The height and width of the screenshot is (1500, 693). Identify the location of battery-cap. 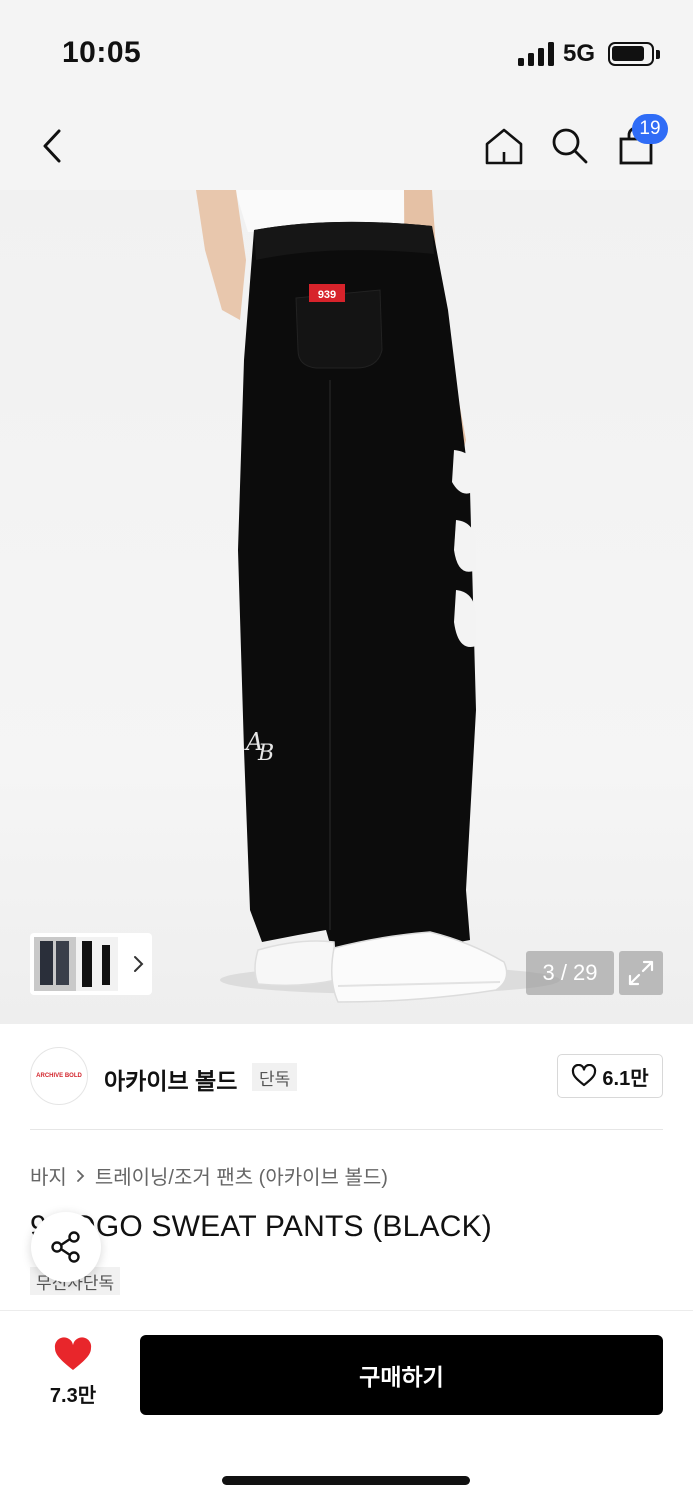
(658, 54).